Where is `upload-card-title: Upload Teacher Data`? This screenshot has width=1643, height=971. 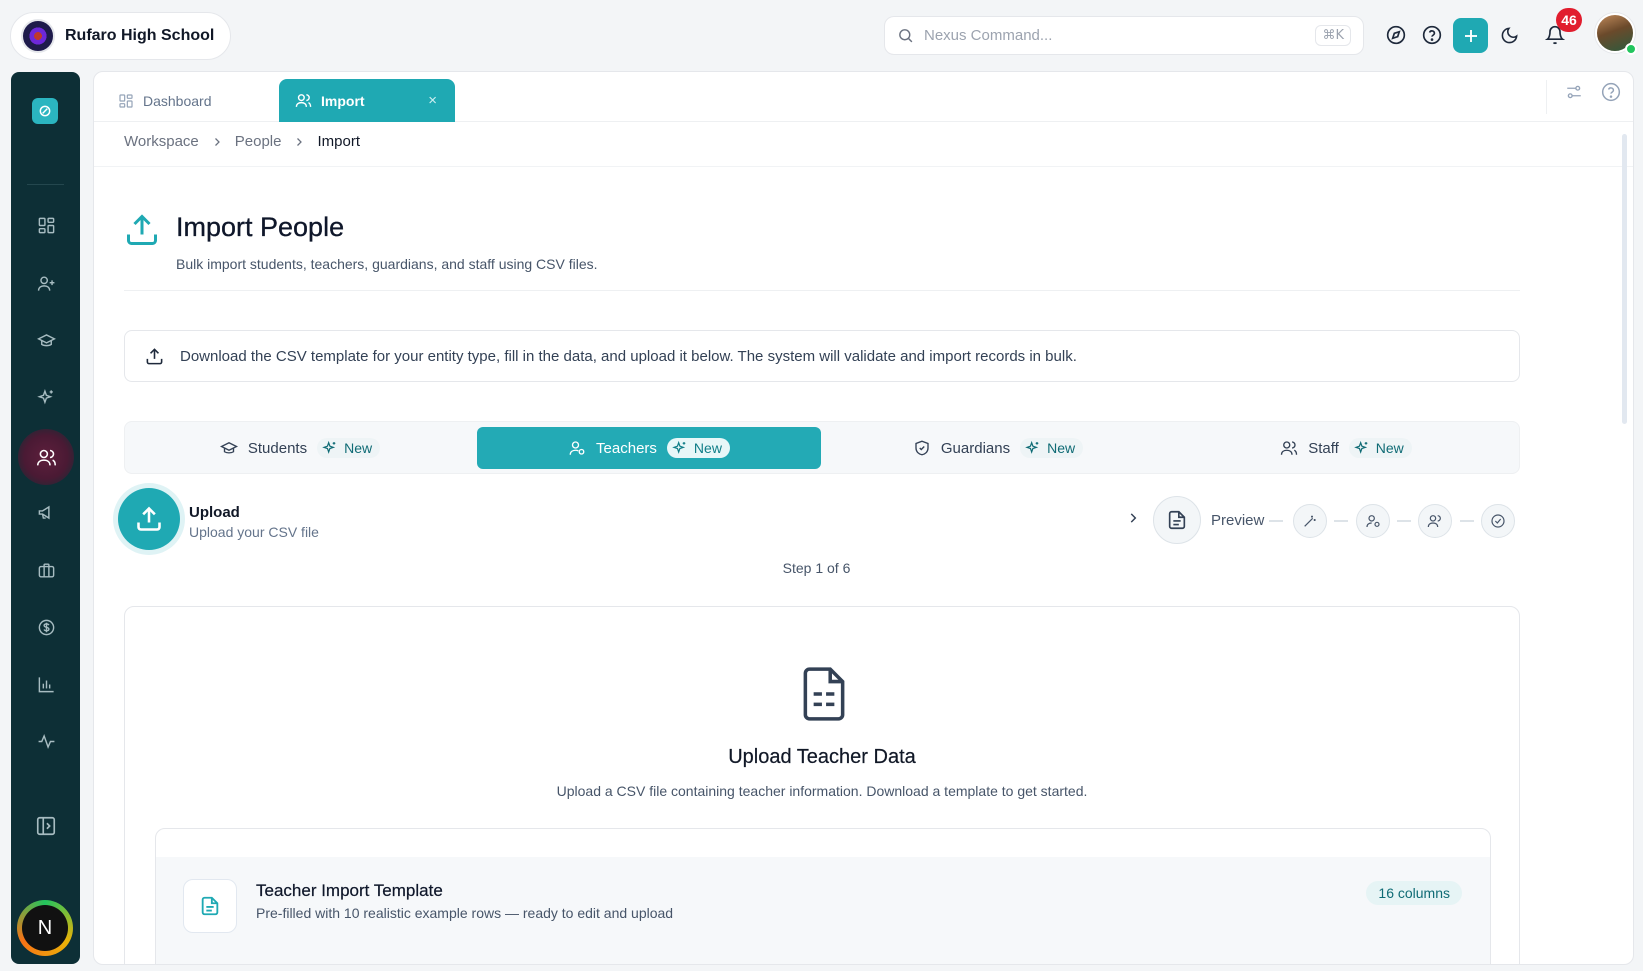
upload-card-title: Upload Teacher Data is located at coordinates (822, 757).